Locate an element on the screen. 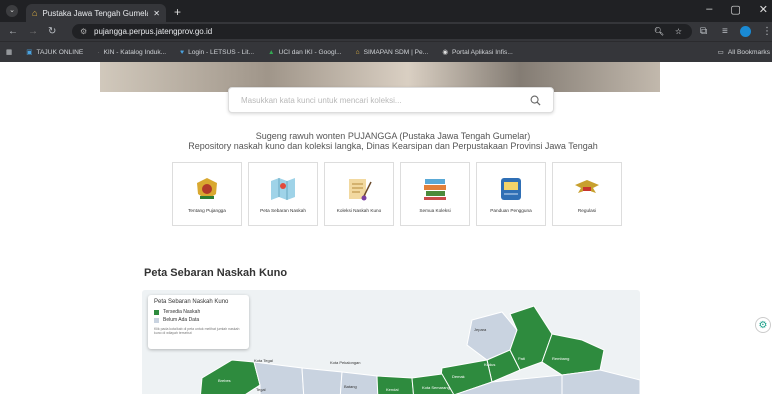 This screenshot has width=772, height=394. legend-swatch-empty is located at coordinates (156, 320).